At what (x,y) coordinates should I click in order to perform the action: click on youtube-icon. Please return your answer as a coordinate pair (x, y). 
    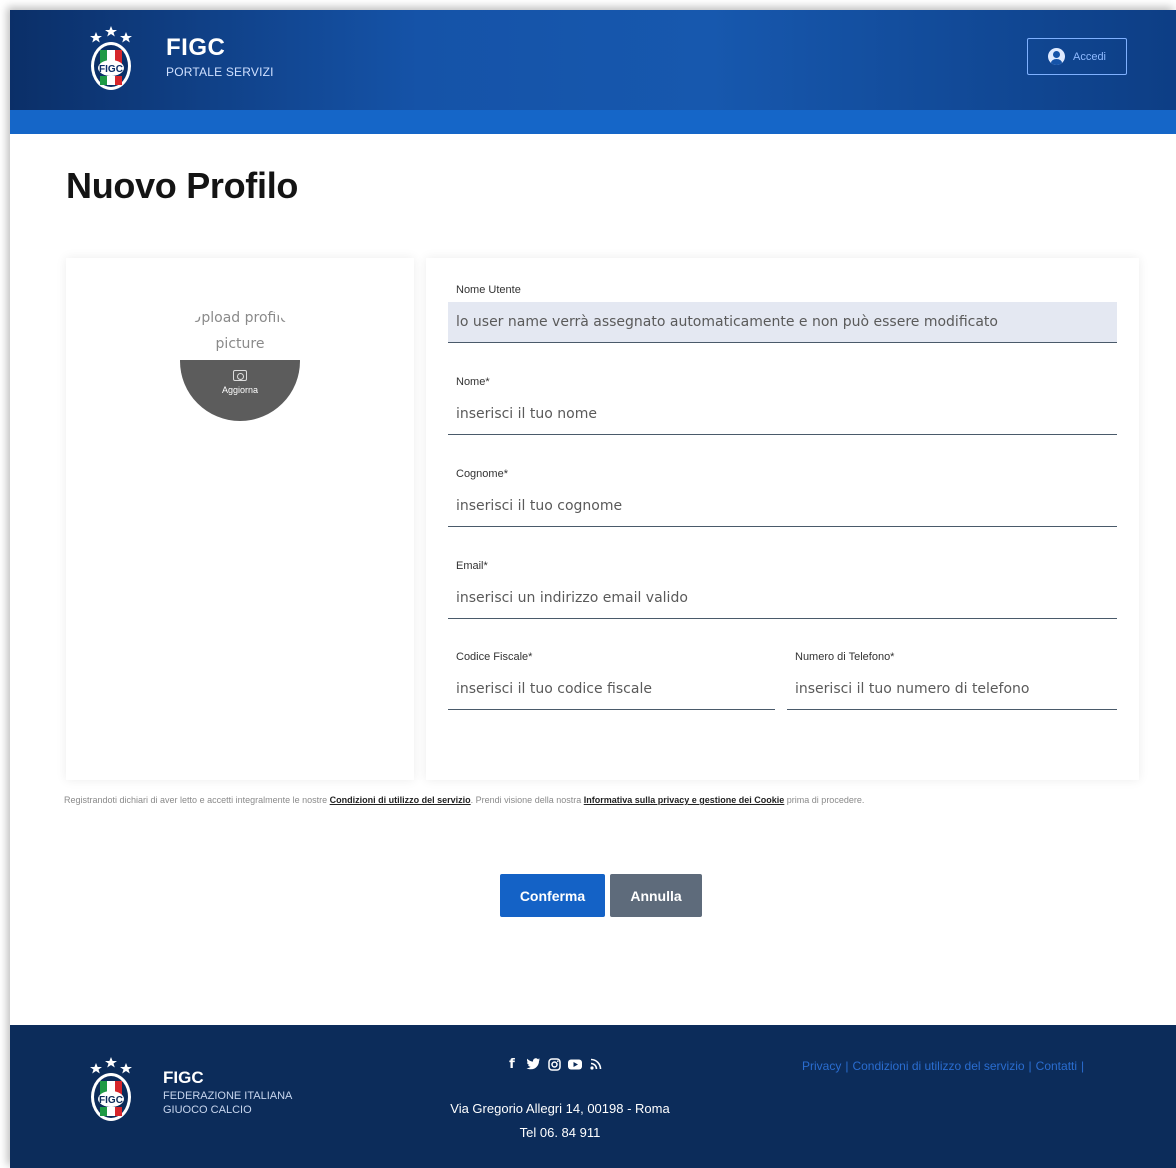
    Looking at the image, I should click on (575, 1064).